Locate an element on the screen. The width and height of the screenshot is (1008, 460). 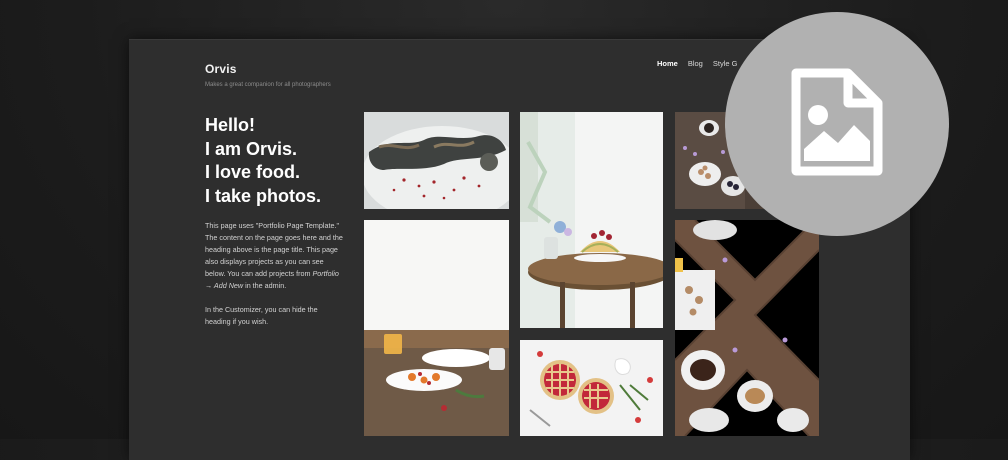
nav-item-home: Home is located at coordinates (667, 63).